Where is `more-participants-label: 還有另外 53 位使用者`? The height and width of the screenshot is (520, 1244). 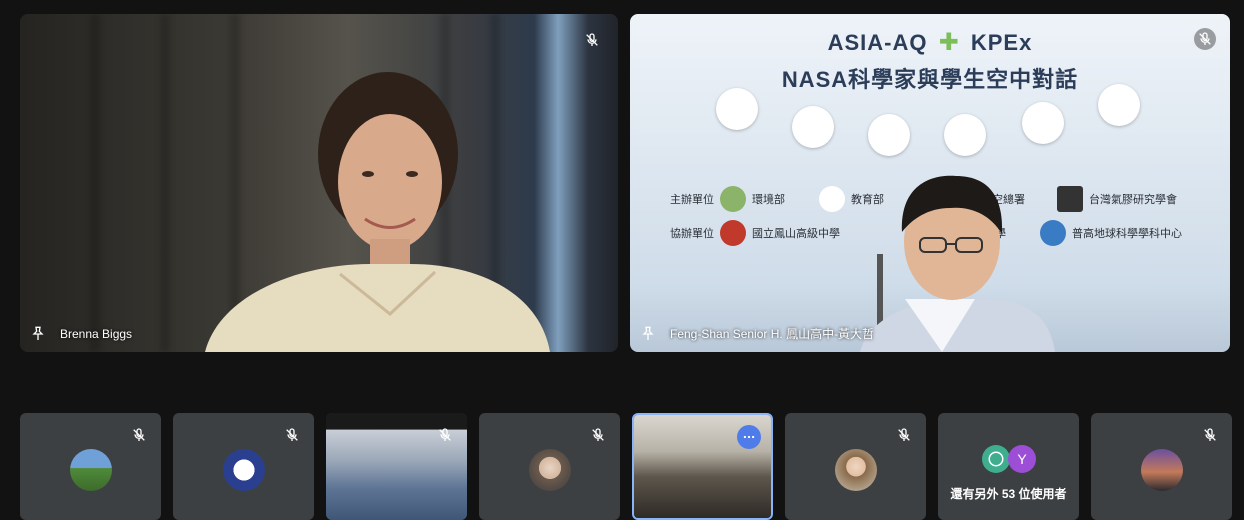
more-participants-label: 還有另外 53 位使用者 is located at coordinates (1008, 494).